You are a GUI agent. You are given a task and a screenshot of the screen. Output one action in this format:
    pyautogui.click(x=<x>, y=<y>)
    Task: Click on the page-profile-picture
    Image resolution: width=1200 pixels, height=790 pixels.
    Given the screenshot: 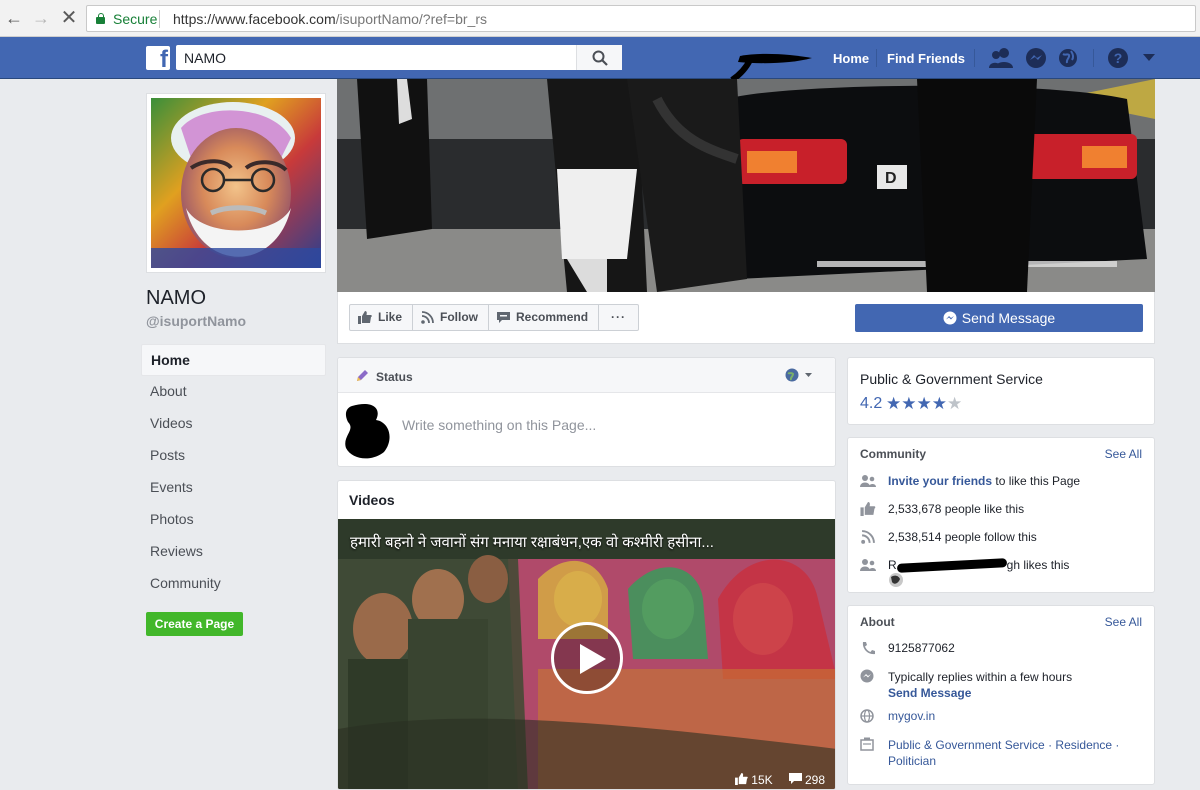 What is the action you would take?
    pyautogui.click(x=236, y=183)
    